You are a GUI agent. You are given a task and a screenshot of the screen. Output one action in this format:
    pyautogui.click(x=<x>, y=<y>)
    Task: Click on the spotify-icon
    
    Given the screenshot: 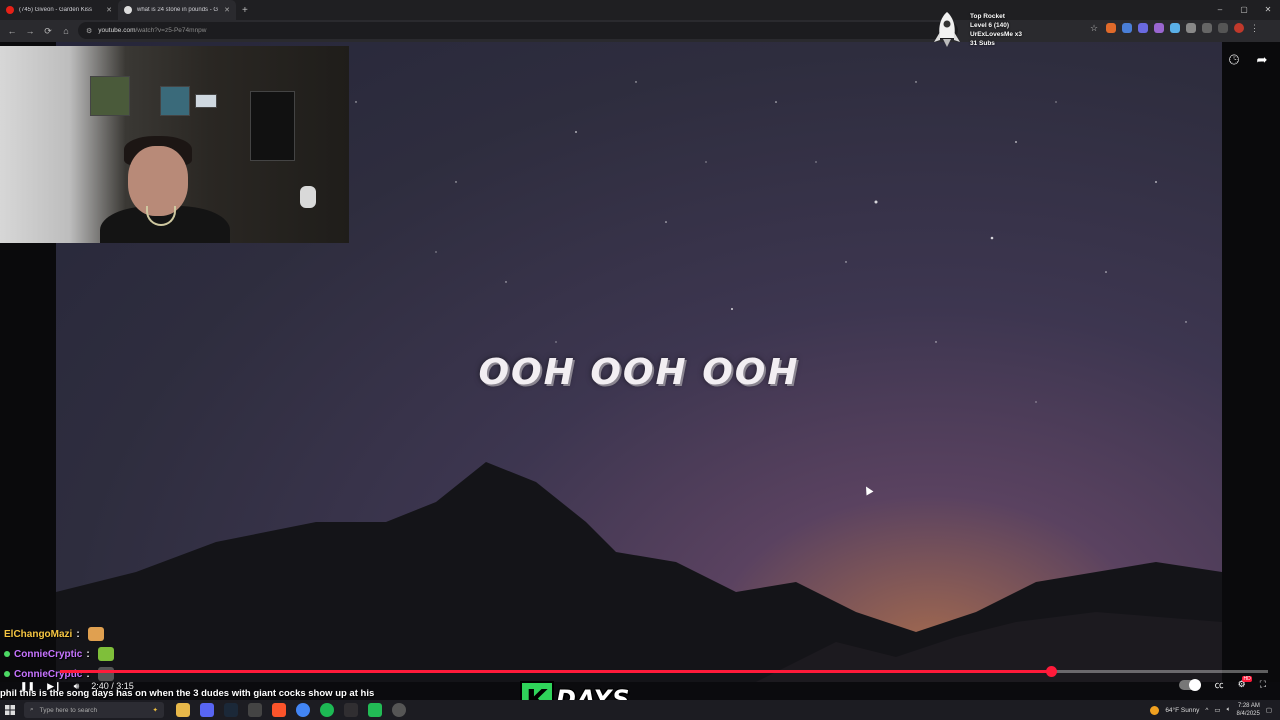 What is the action you would take?
    pyautogui.click(x=327, y=710)
    